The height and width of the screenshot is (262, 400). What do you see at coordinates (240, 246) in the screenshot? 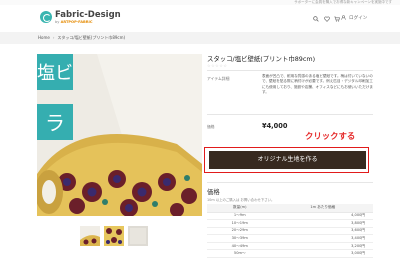
I see `quantity-cell: 40〜49m` at bounding box center [240, 246].